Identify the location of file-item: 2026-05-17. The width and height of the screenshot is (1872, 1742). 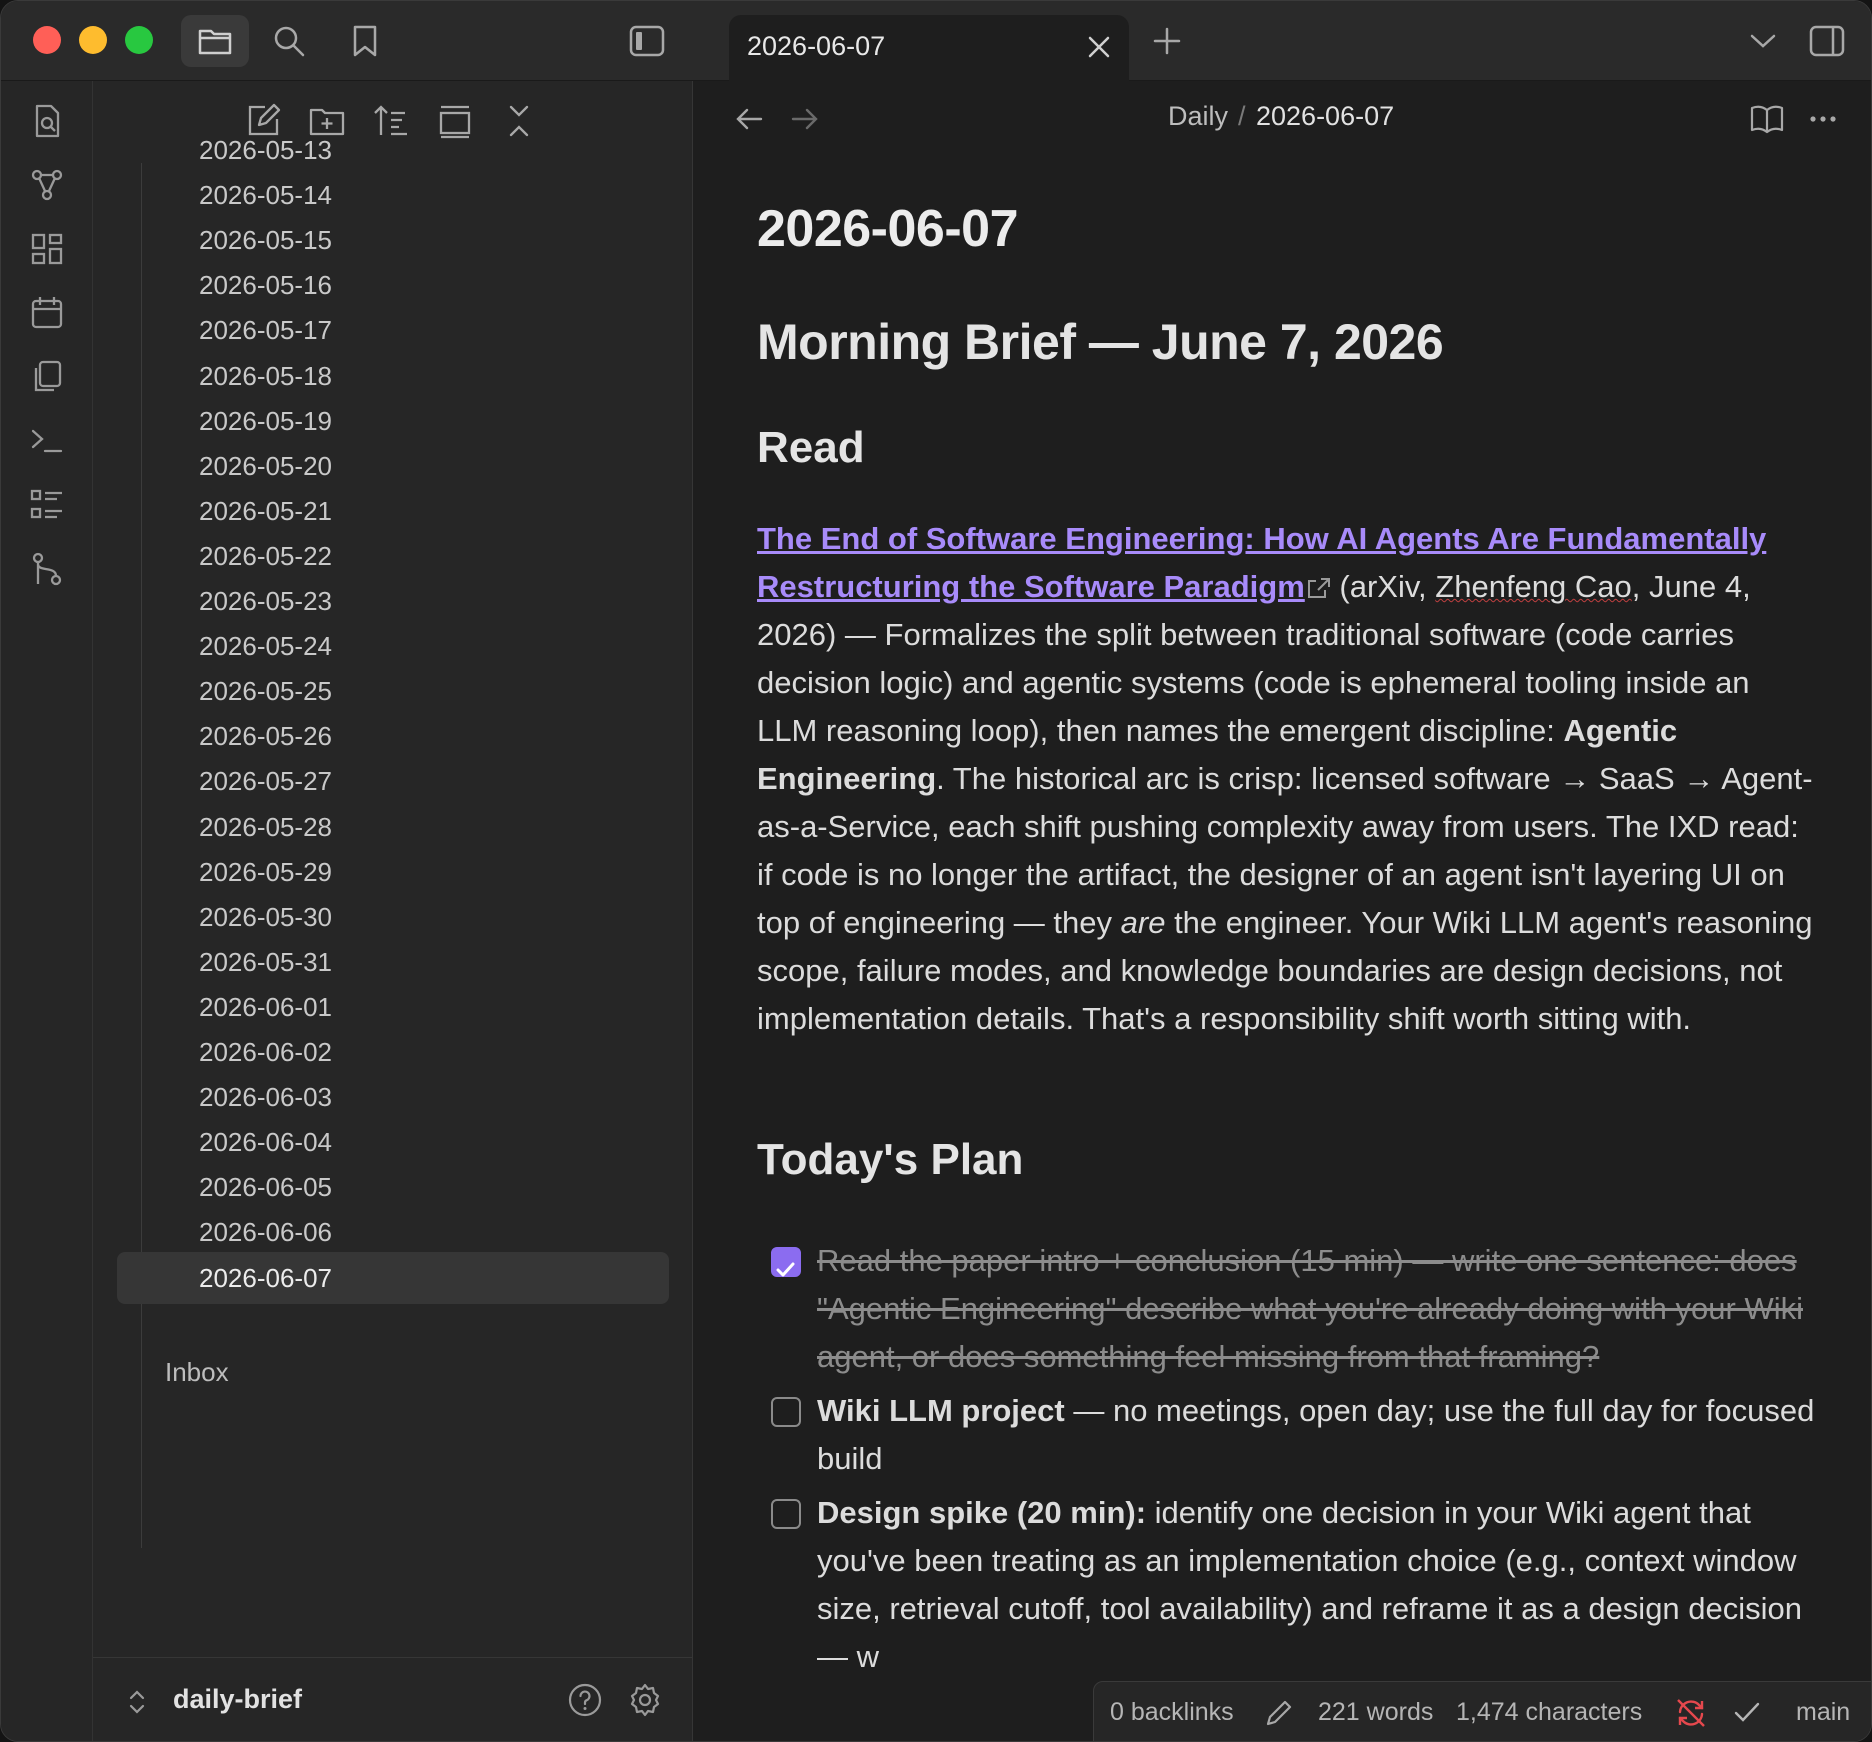
(479, 330).